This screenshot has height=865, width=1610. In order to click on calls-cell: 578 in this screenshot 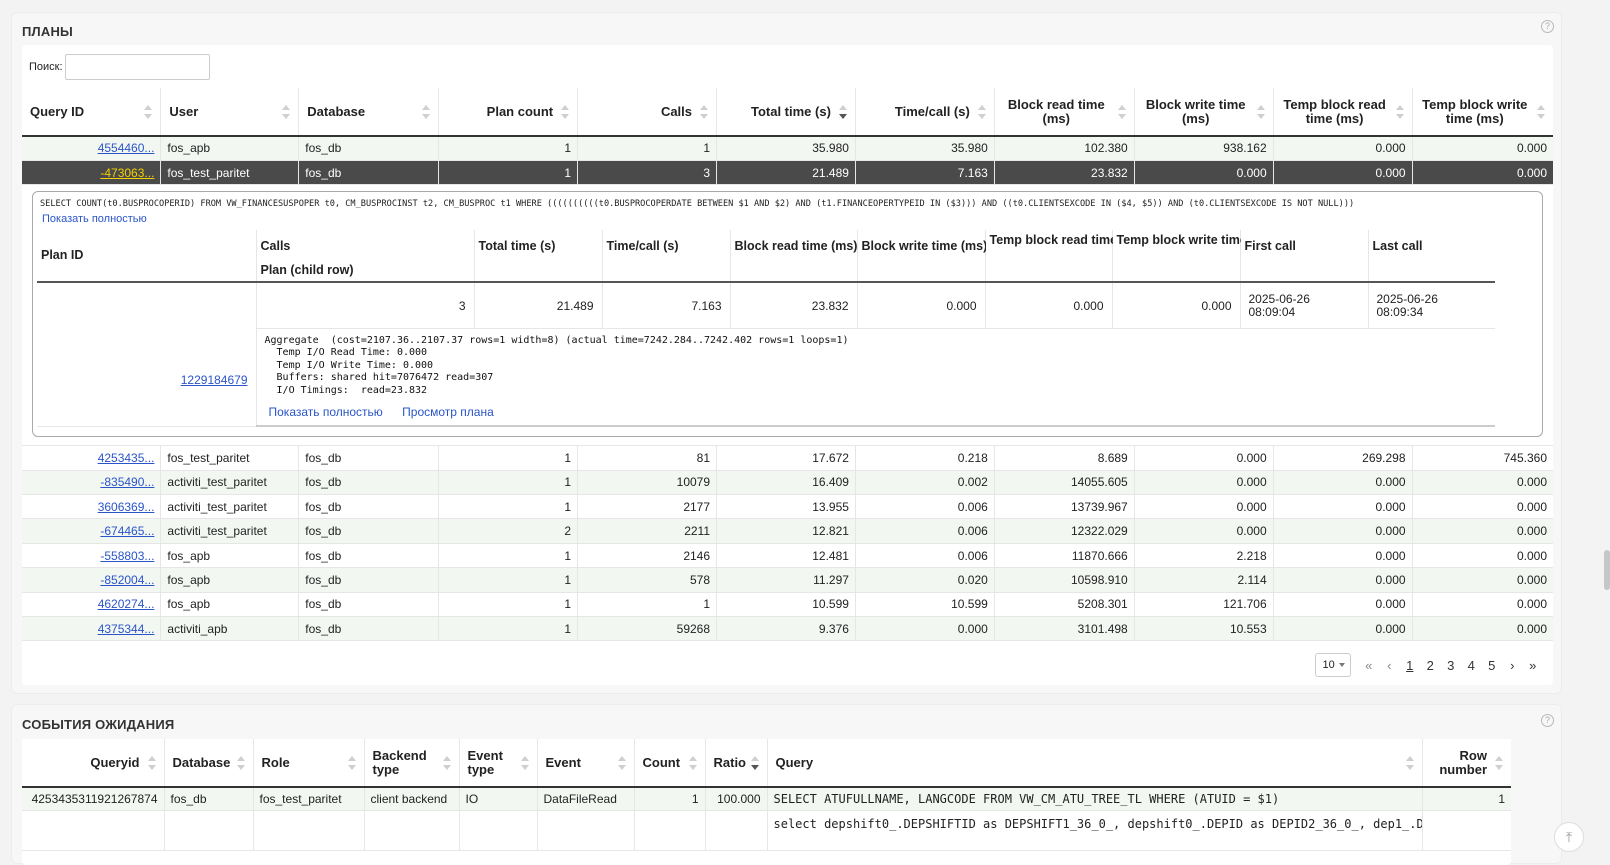, I will do `click(647, 580)`.